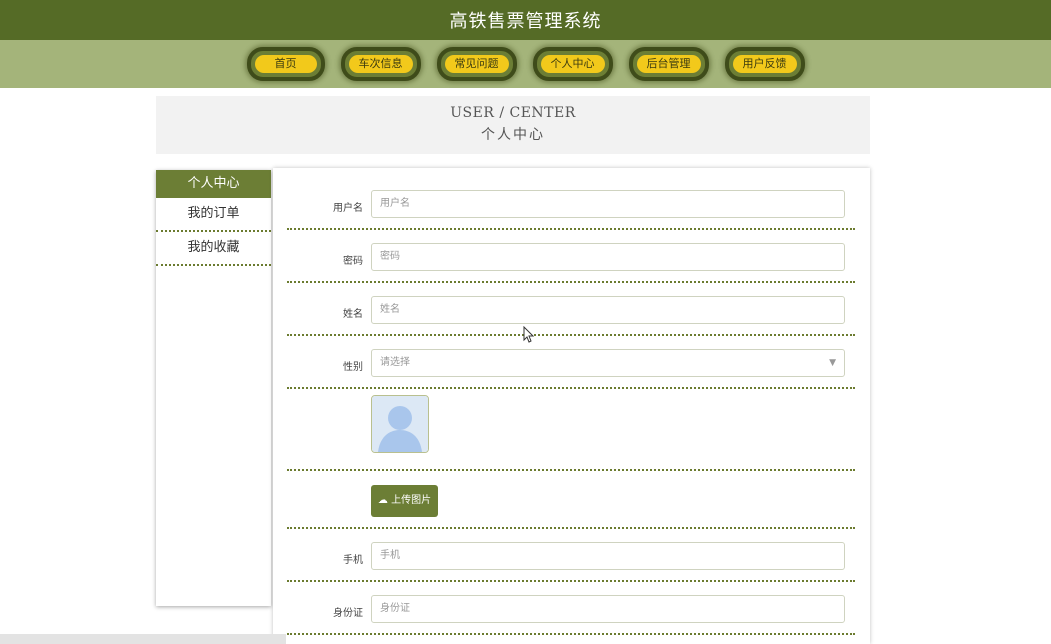 The image size is (1051, 644). Describe the element at coordinates (608, 609) in the screenshot. I see `id-card-input: 身份证` at that location.